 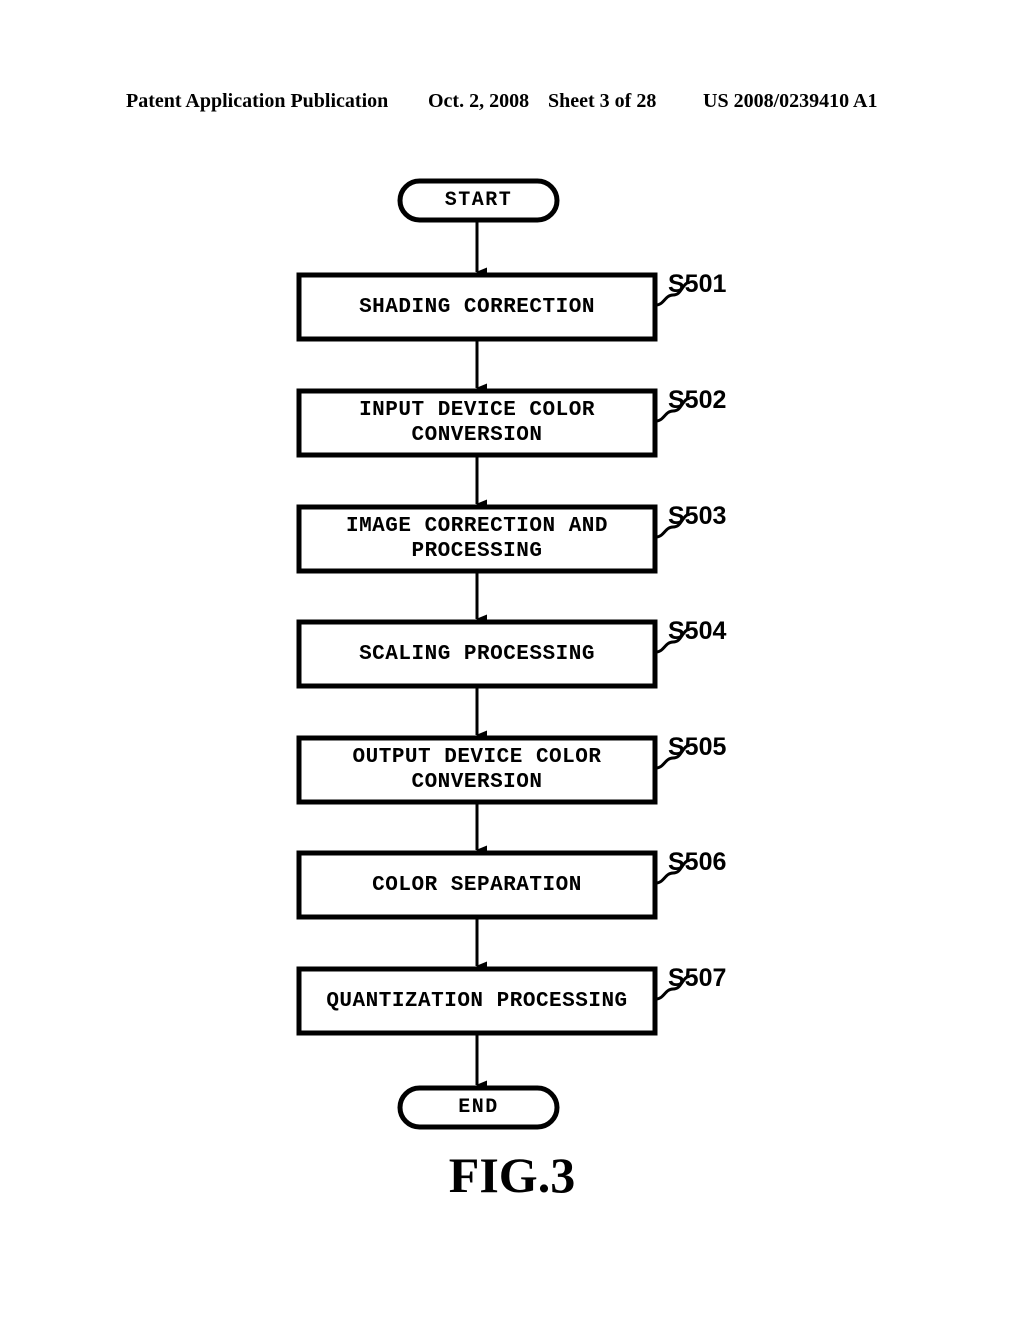 I want to click on step-id-s506: S506, so click(x=697, y=862).